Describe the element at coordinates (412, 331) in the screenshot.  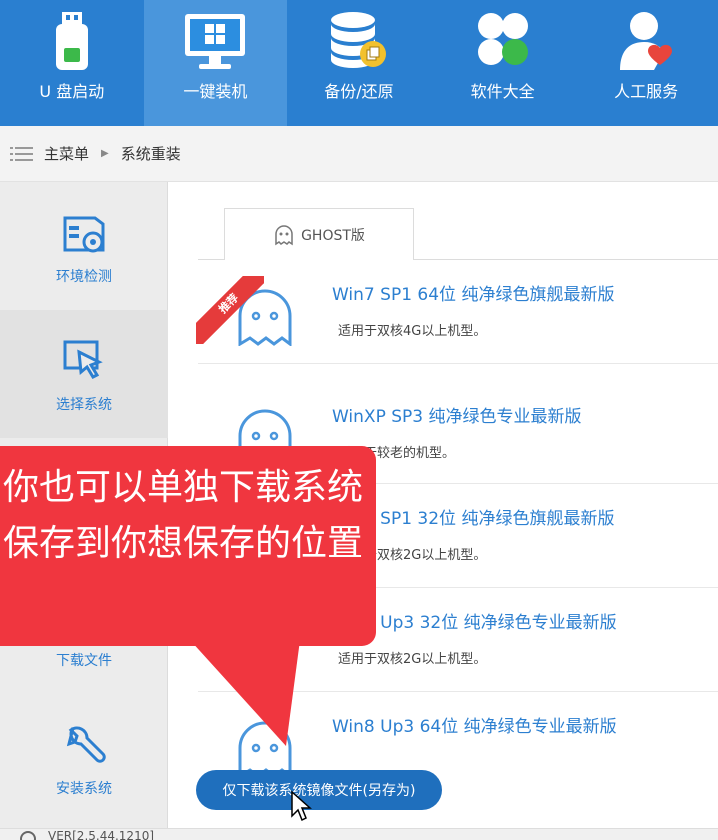
I see `system-desc: 适用于双核4G以上机型。` at that location.